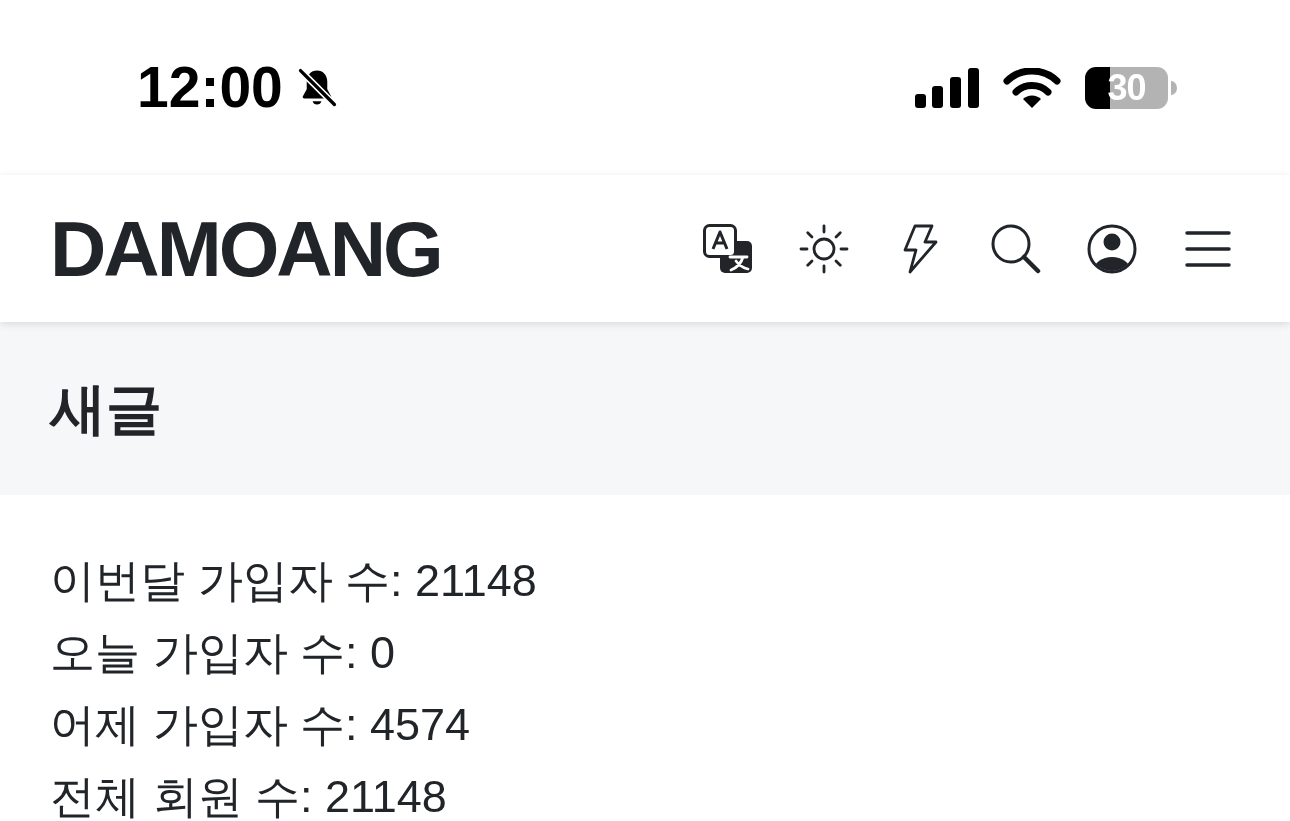  I want to click on stat-line: 이번달 가입자 수: 21148, so click(293, 581).